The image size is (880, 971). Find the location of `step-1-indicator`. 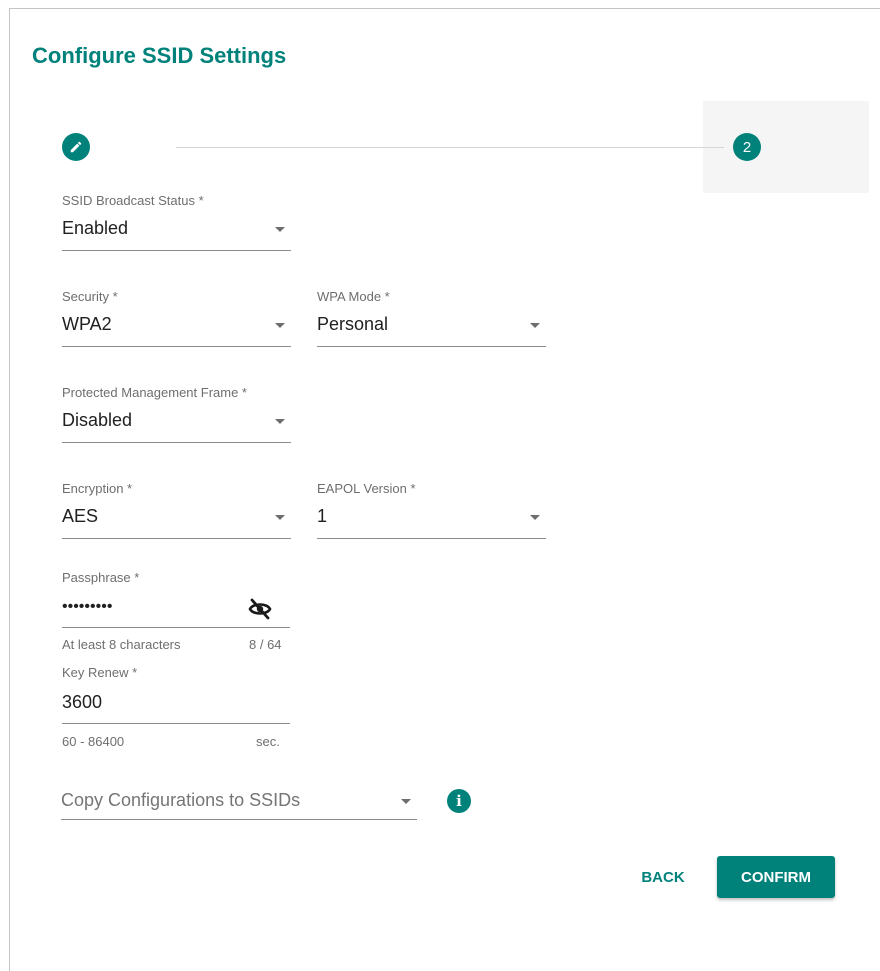

step-1-indicator is located at coordinates (76, 147).